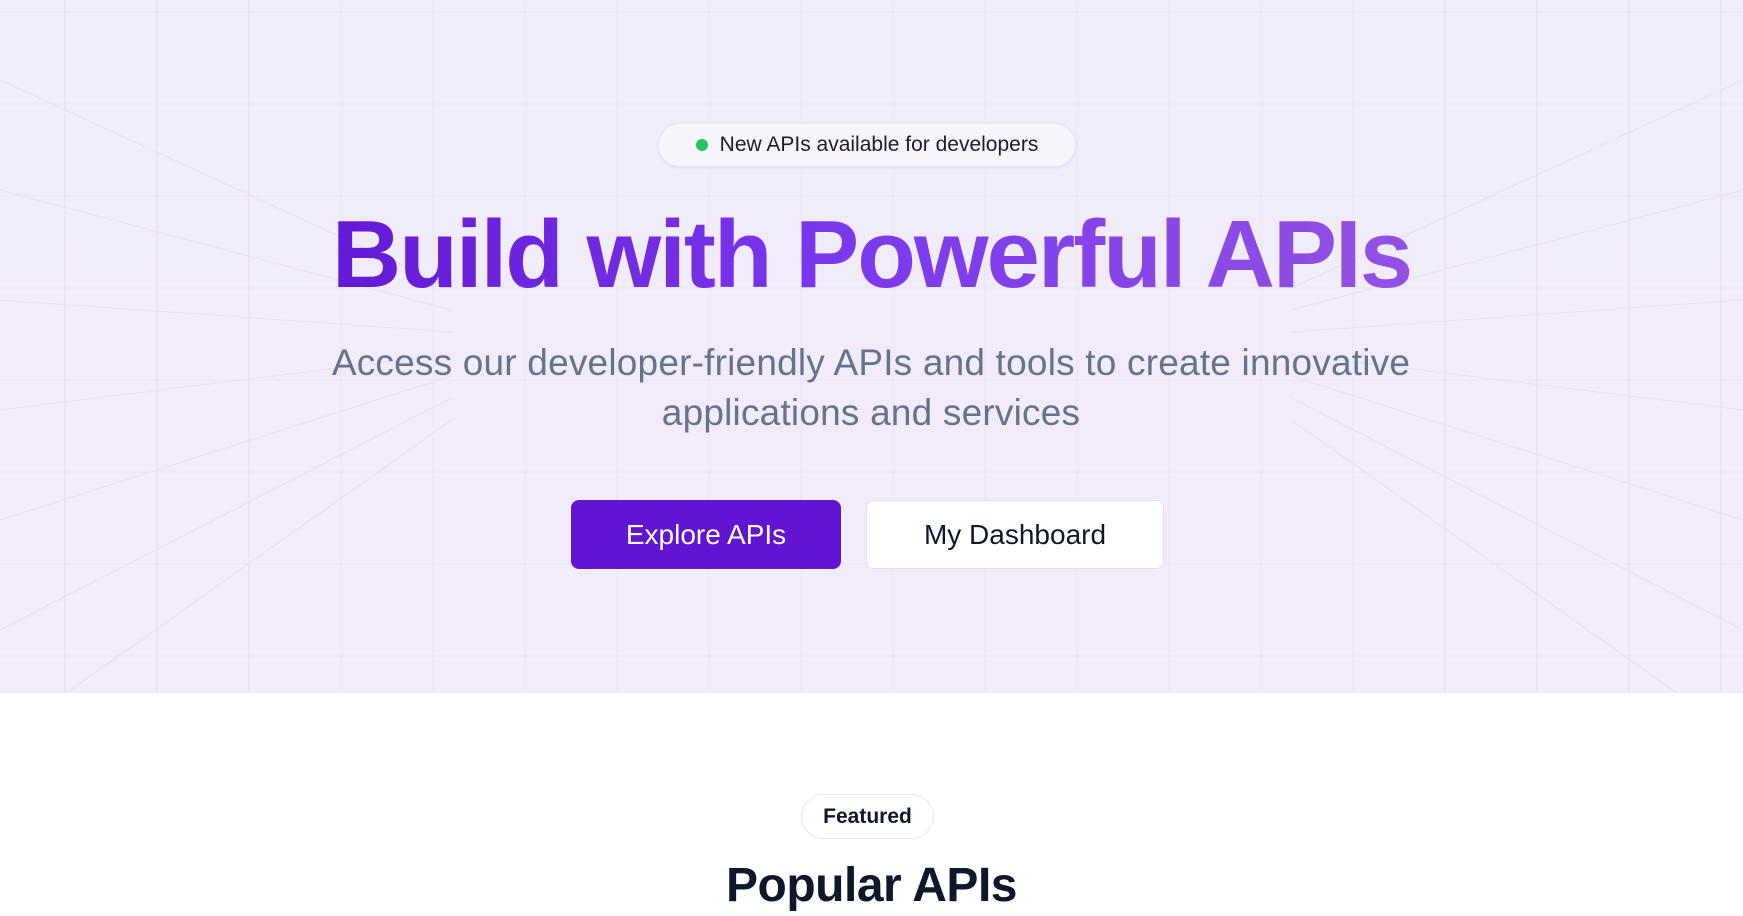  I want to click on my-dashboard-button: My Dashboard, so click(1015, 534).